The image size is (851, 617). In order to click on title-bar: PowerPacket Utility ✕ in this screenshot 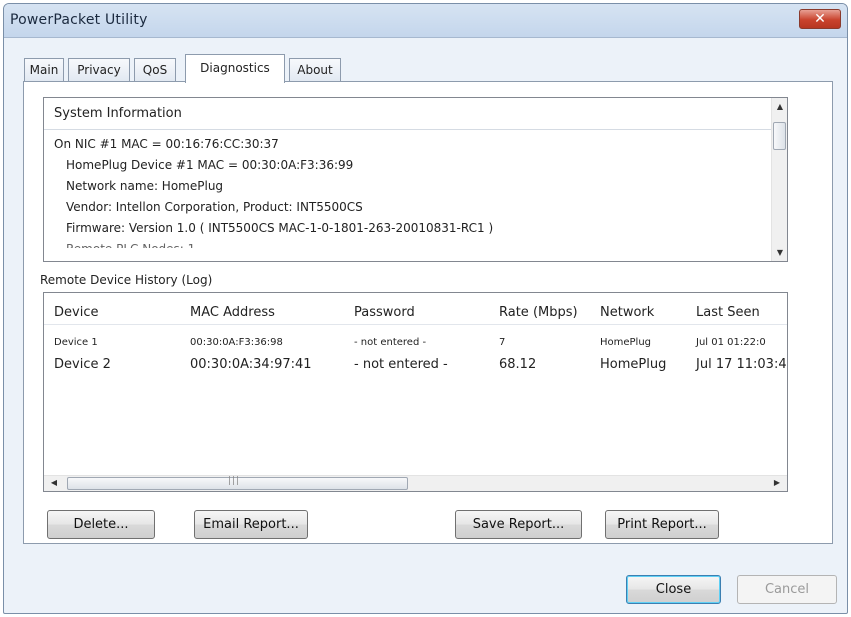, I will do `click(425, 21)`.